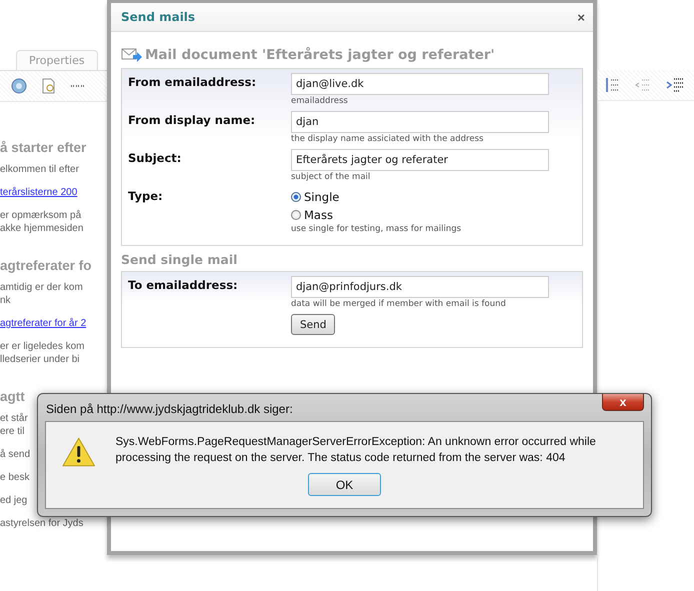 The image size is (694, 591). What do you see at coordinates (46, 266) in the screenshot?
I see `page-heading: agtreferater fo` at bounding box center [46, 266].